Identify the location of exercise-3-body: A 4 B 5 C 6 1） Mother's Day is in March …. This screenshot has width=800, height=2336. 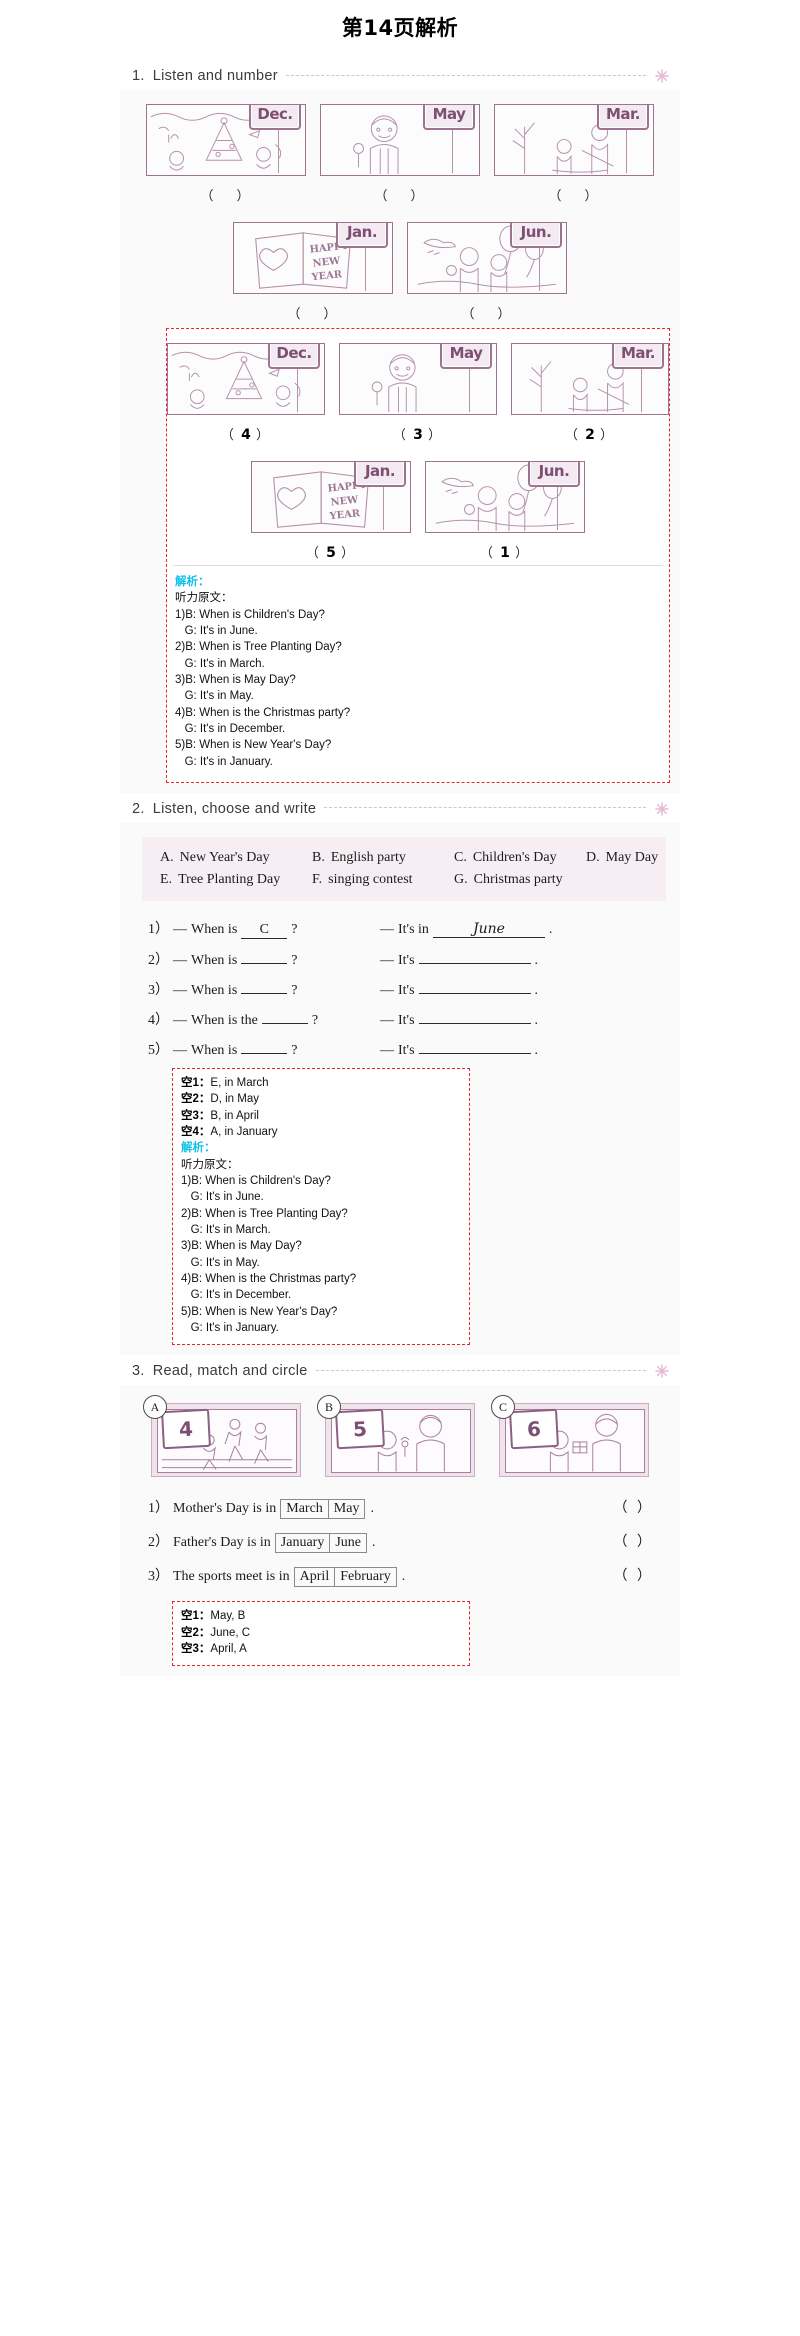
(400, 1531).